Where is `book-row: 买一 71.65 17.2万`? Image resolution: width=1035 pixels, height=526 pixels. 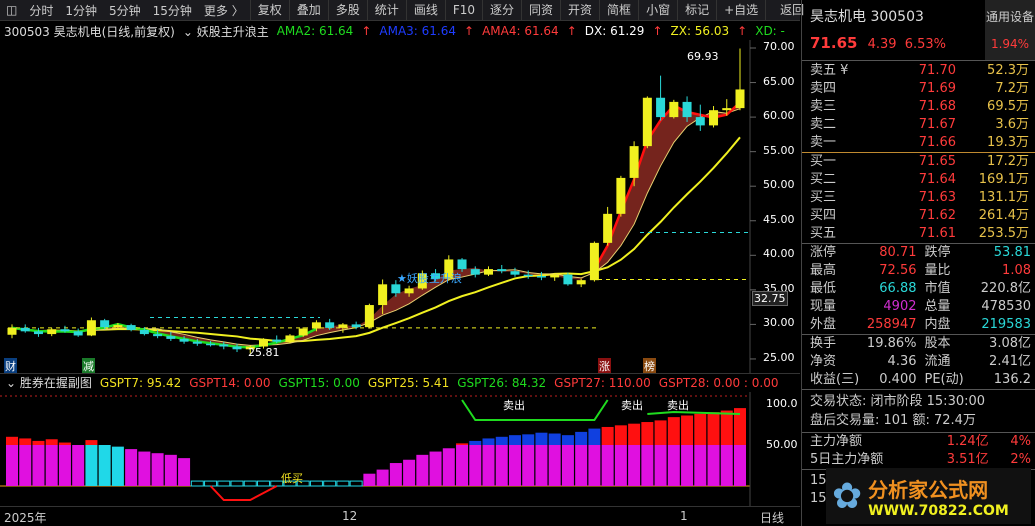 book-row: 买一 71.65 17.2万 is located at coordinates (918, 162).